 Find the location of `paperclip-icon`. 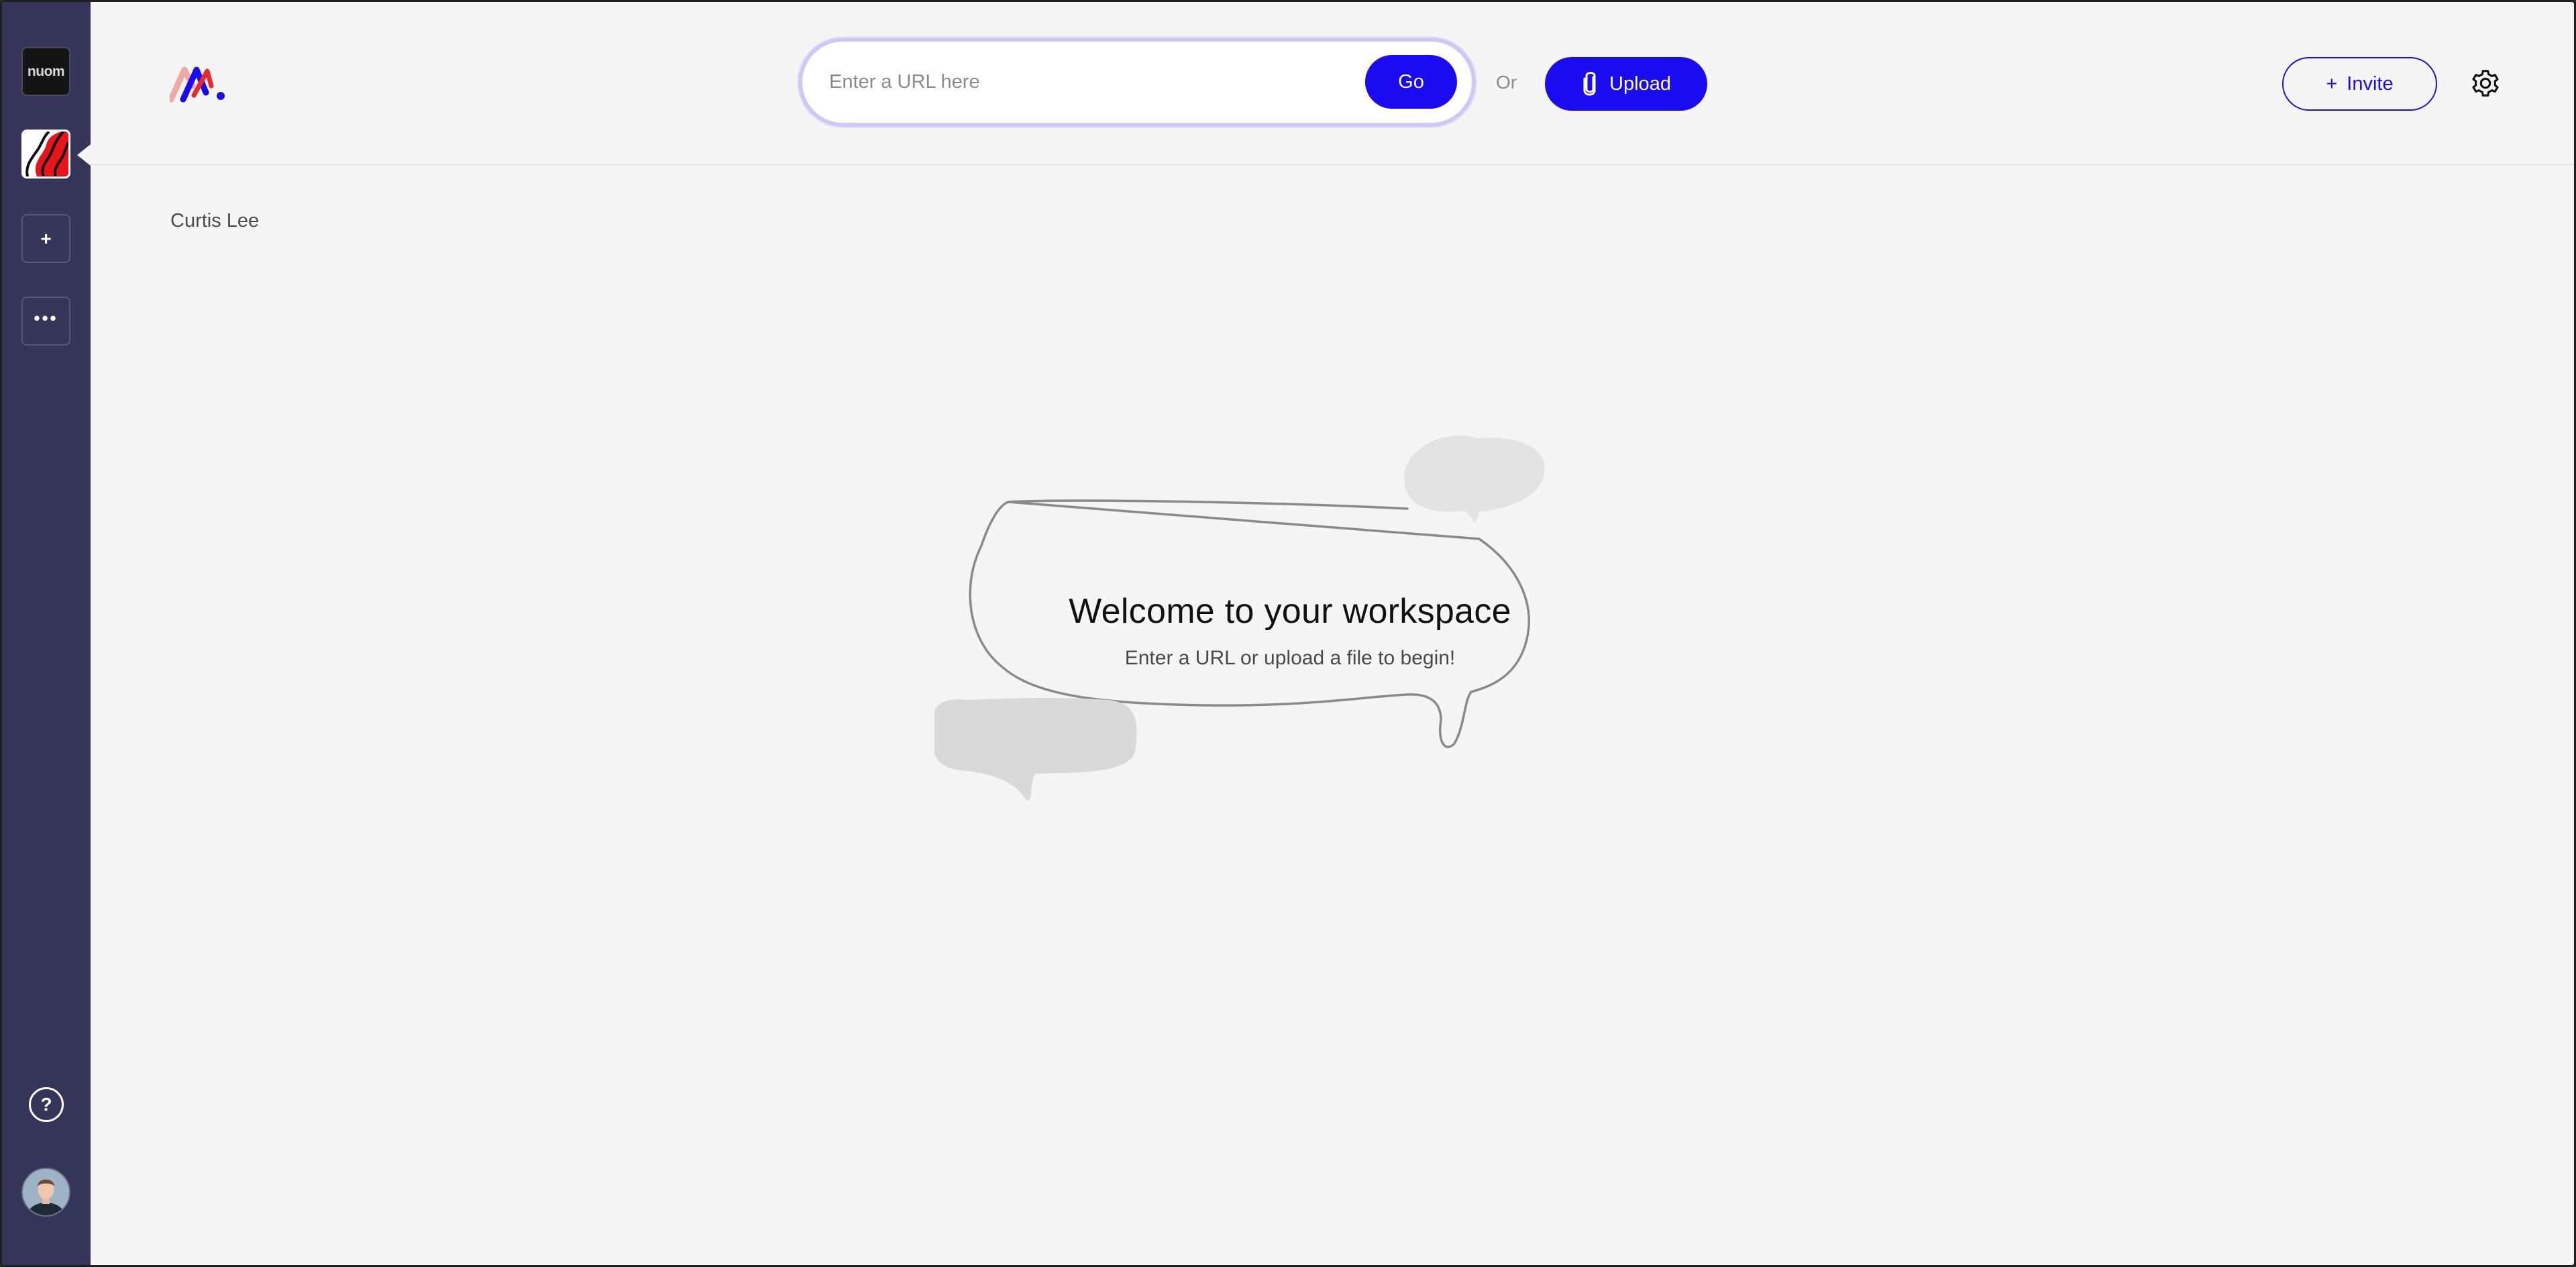

paperclip-icon is located at coordinates (1589, 84).